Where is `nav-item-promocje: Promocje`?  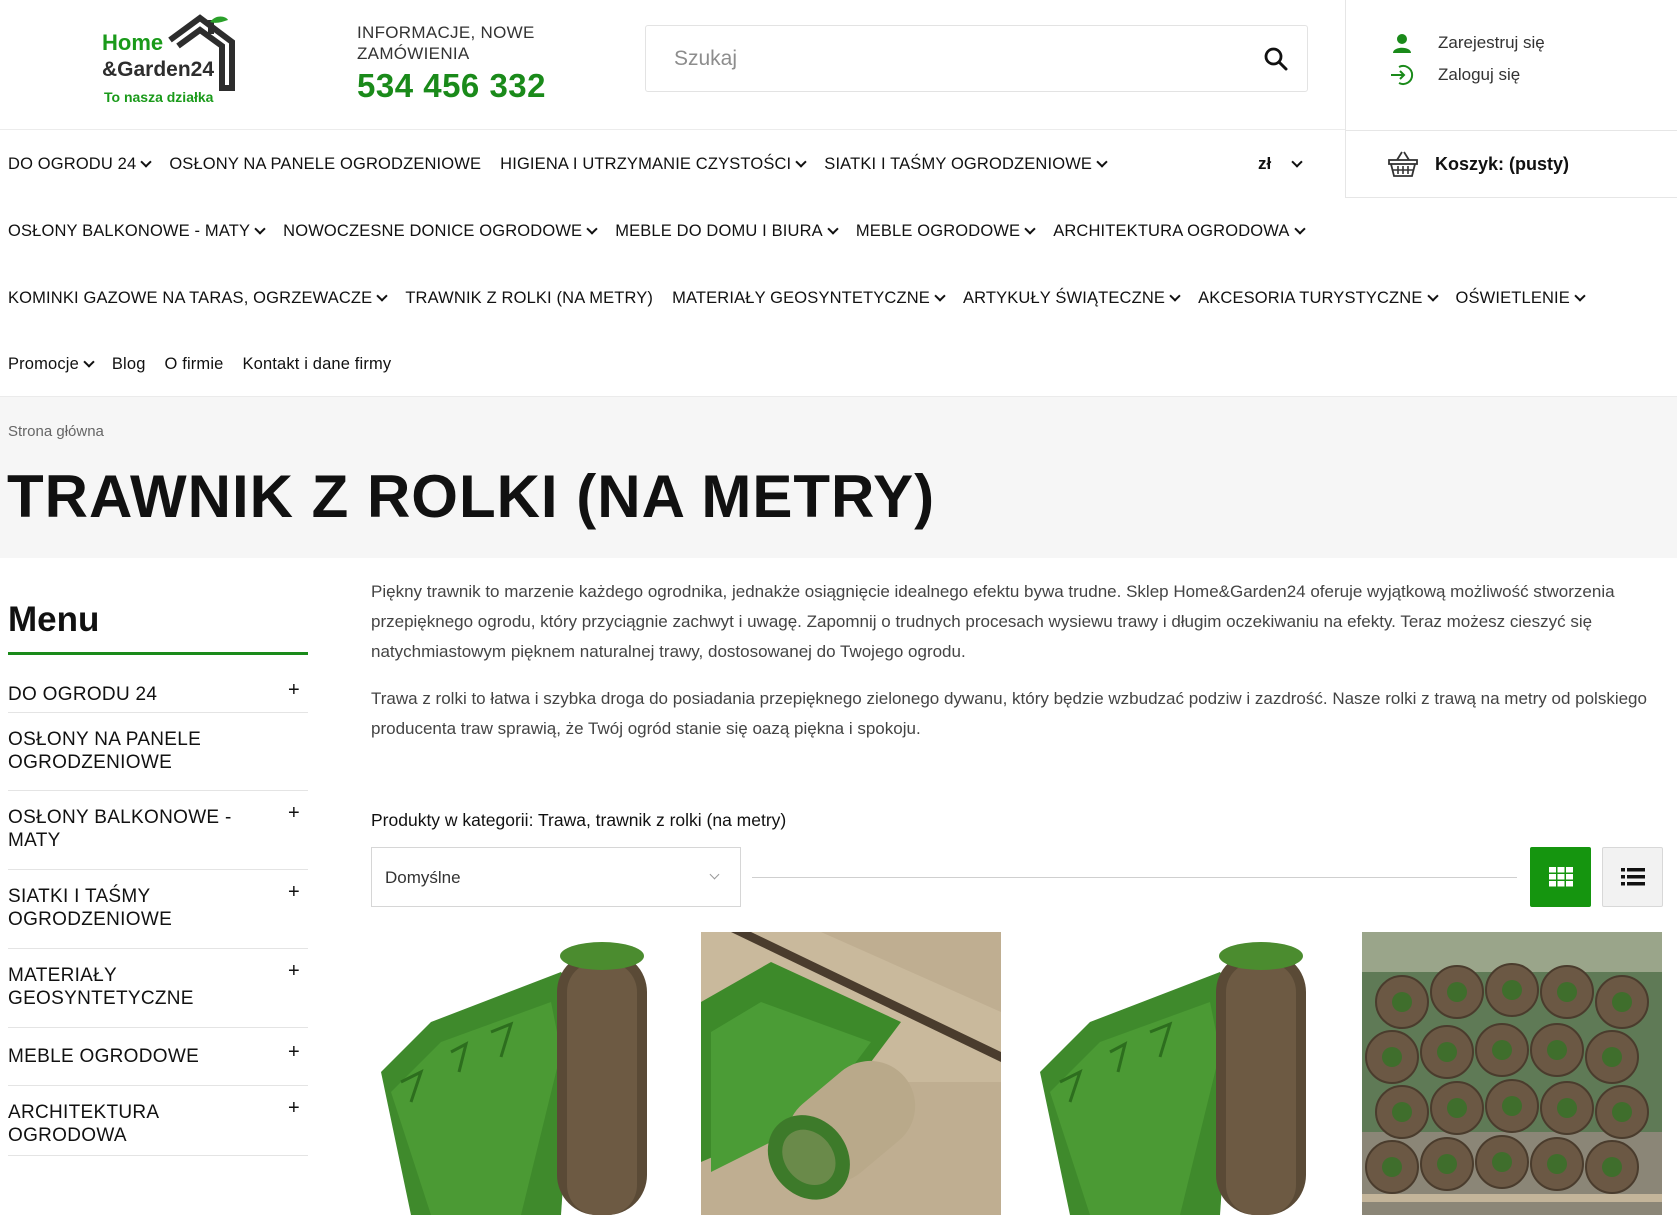
nav-item-promocje: Promocje is located at coordinates (51, 364).